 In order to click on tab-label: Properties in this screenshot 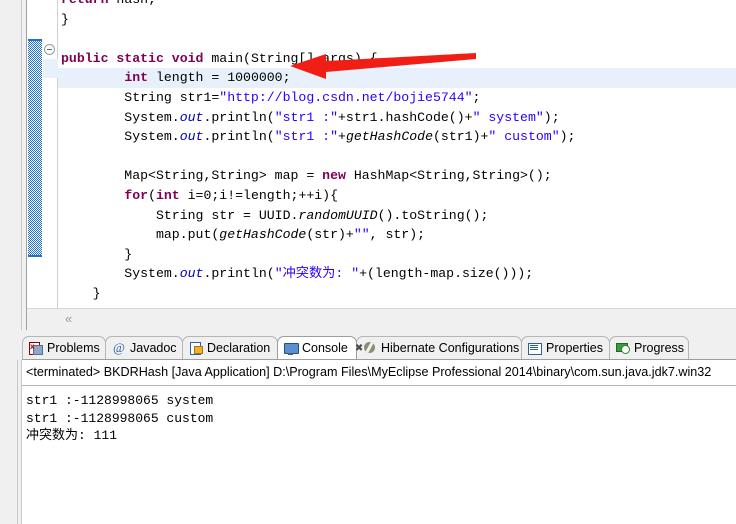, I will do `click(574, 348)`.